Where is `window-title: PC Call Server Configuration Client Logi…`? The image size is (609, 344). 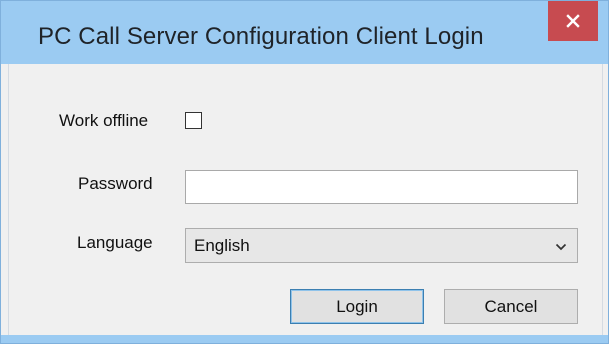
window-title: PC Call Server Configuration Client Logi… is located at coordinates (261, 36).